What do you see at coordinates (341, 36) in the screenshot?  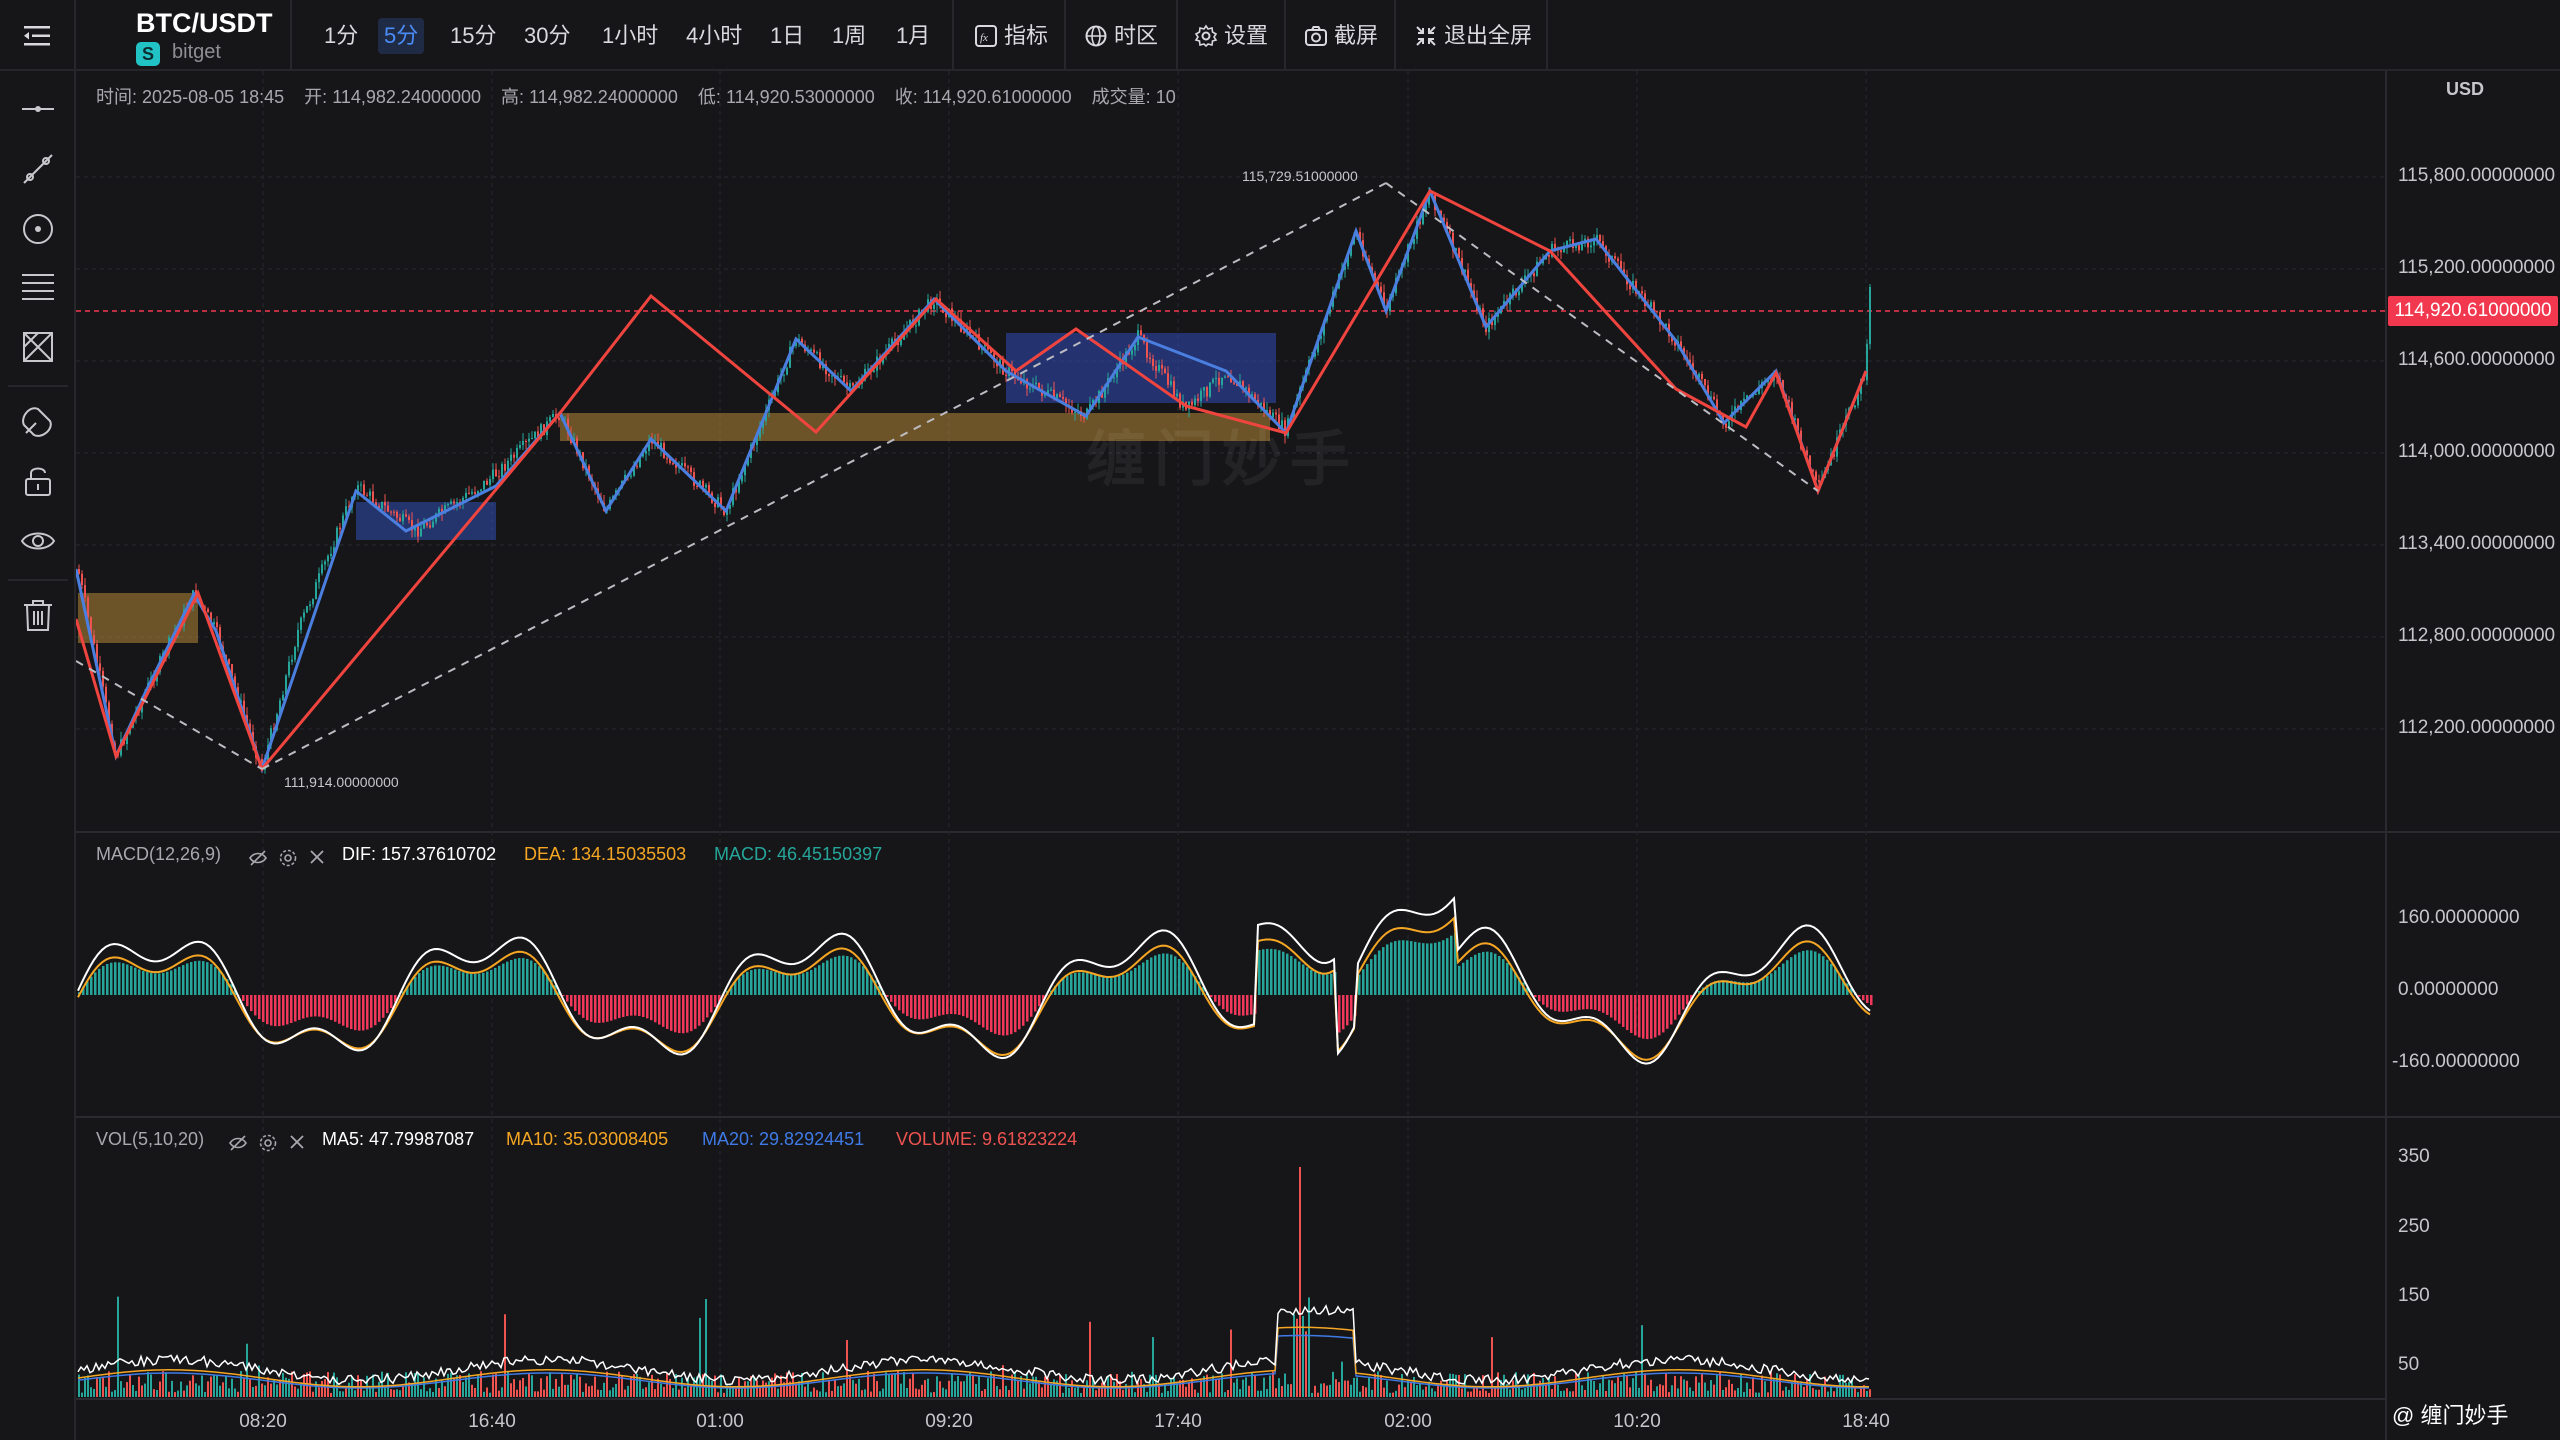 I see `interval-1m: 1分` at bounding box center [341, 36].